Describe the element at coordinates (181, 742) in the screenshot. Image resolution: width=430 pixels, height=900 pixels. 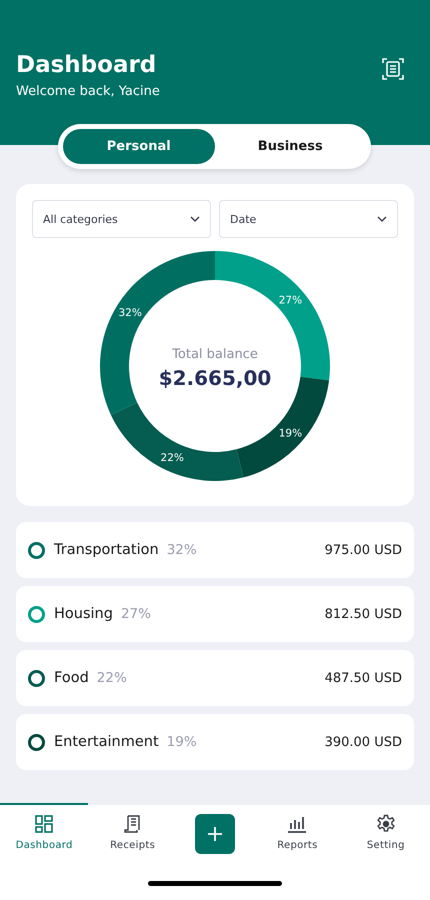
I see `category-percent: 19%` at that location.